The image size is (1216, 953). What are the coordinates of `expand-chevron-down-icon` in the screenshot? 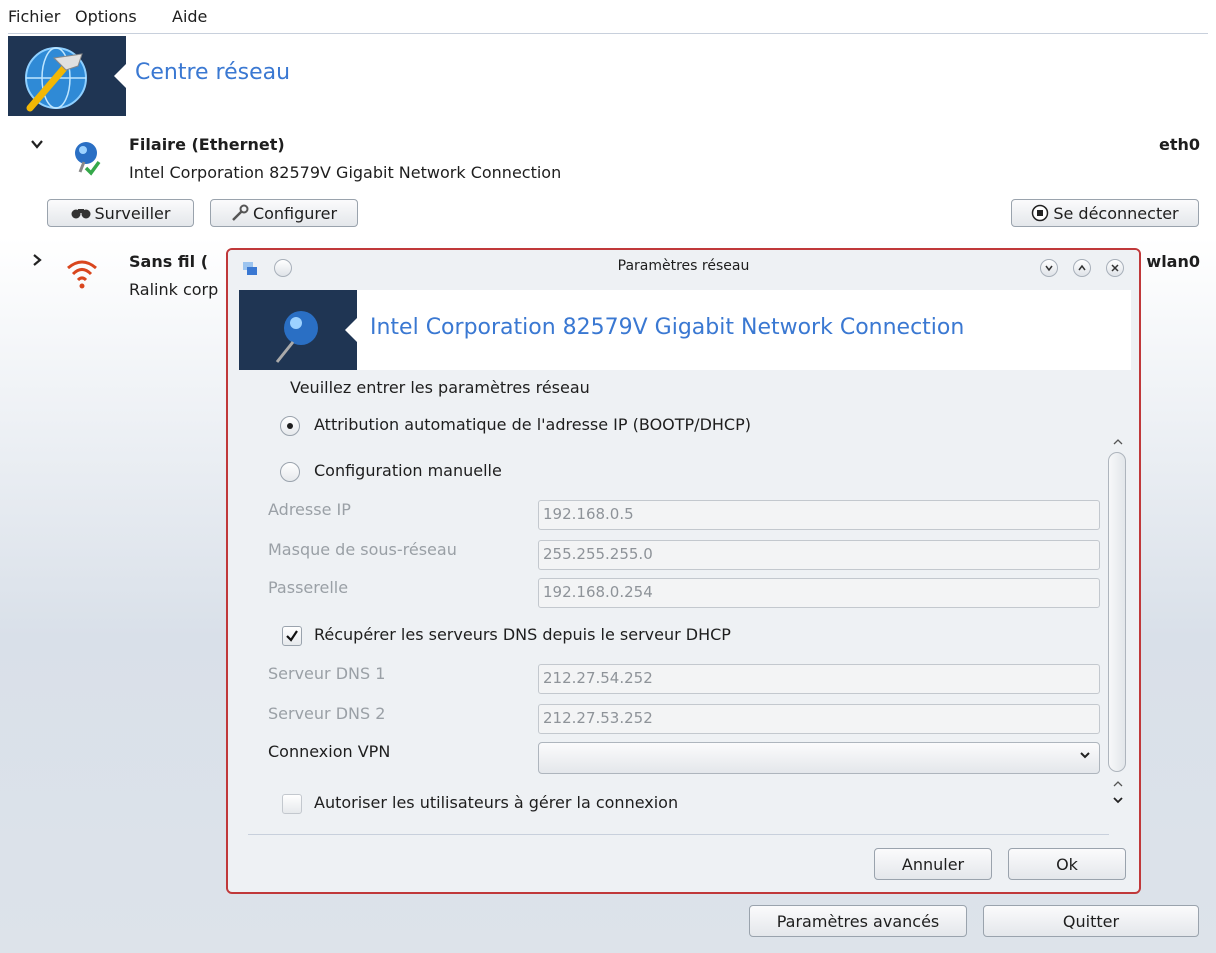 It's located at (37, 145).